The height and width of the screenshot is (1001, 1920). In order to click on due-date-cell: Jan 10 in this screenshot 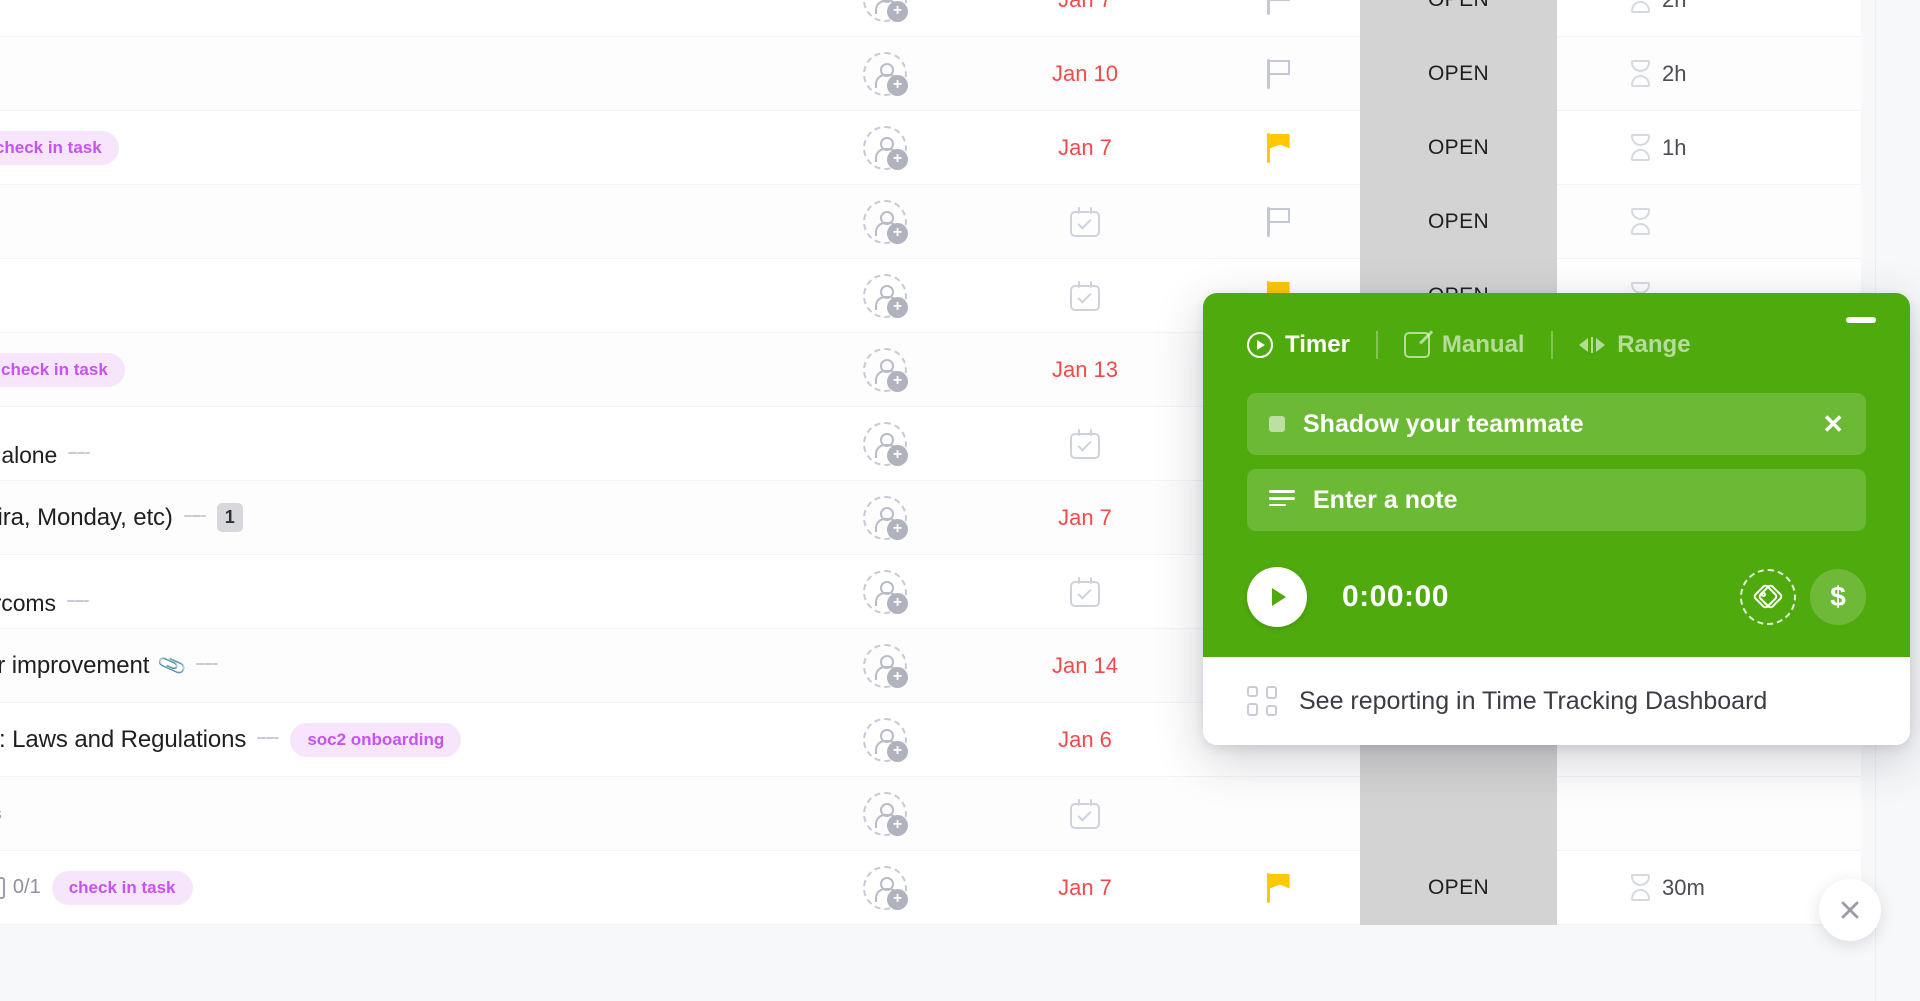, I will do `click(1085, 74)`.